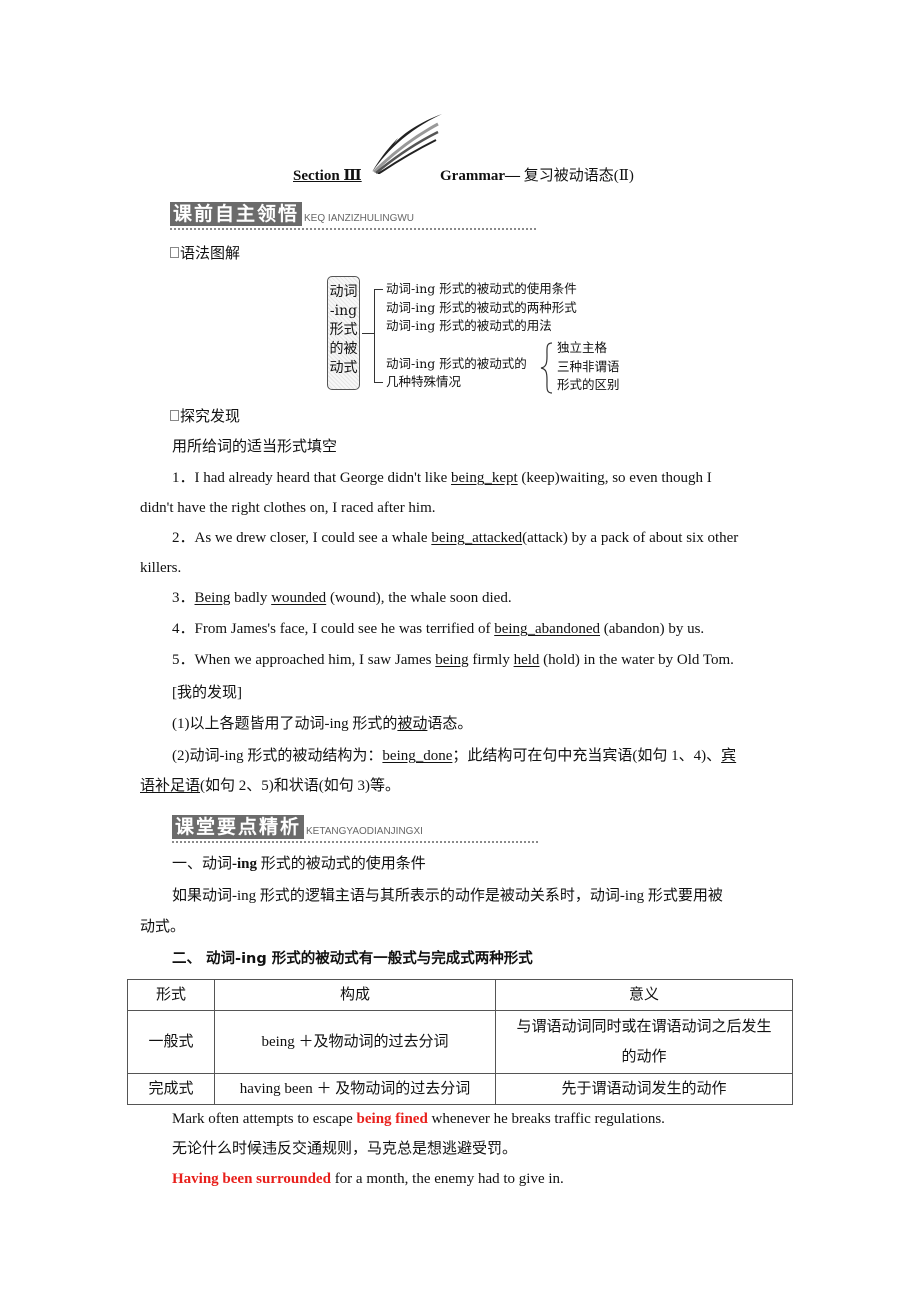 This screenshot has height=1302, width=920. I want to click on table-header: 构成, so click(355, 995).